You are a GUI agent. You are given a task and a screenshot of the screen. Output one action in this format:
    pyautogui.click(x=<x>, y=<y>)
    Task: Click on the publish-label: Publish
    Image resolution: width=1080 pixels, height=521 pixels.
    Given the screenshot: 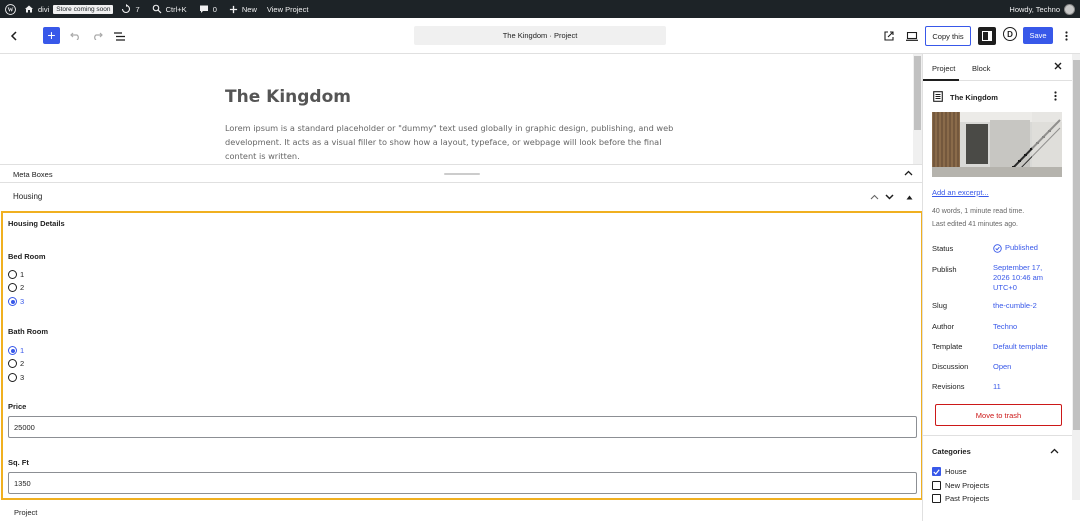 What is the action you would take?
    pyautogui.click(x=944, y=269)
    